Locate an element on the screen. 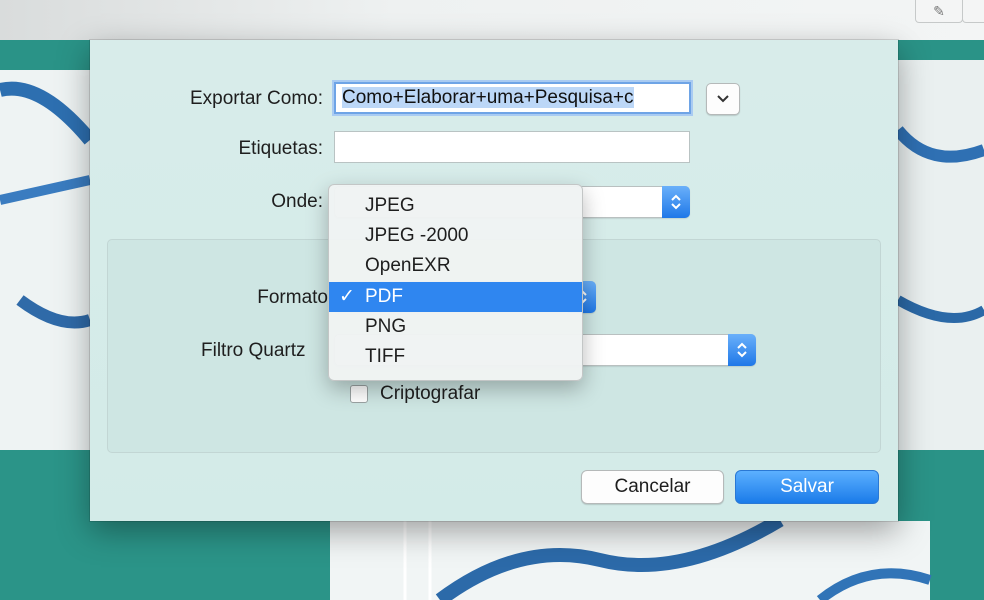  menu-item-jpeg-2000: JPEG -2000 is located at coordinates (455, 236).